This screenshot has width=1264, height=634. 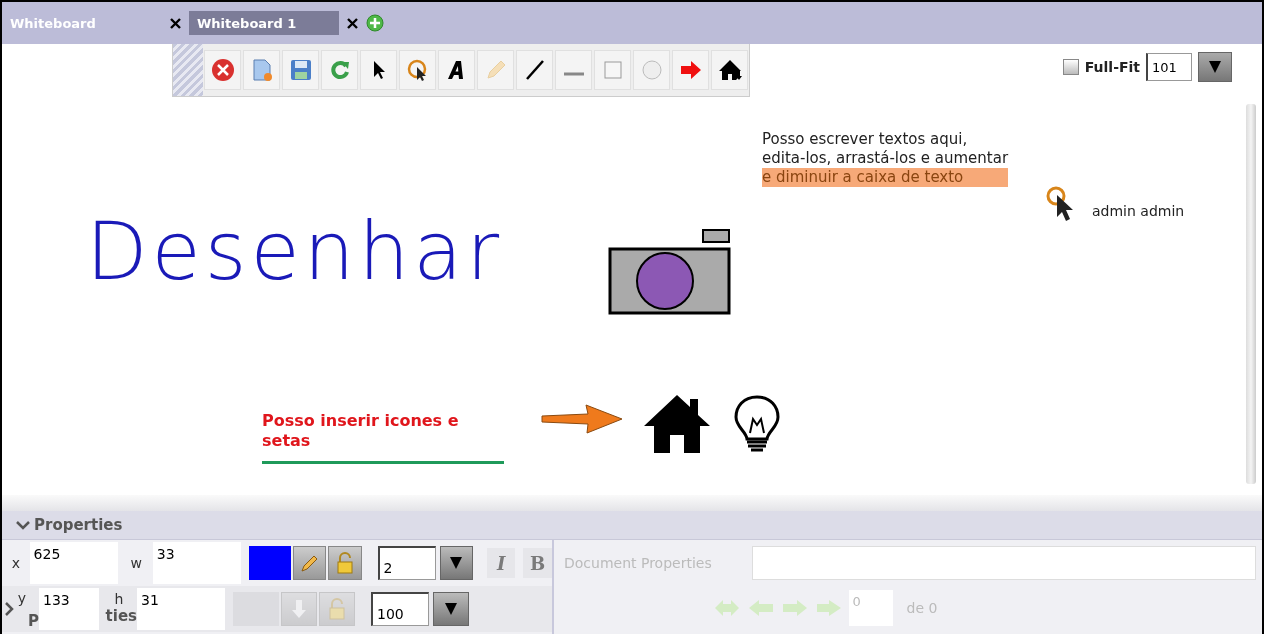 What do you see at coordinates (400, 609) in the screenshot?
I see `opacity-field: 100` at bounding box center [400, 609].